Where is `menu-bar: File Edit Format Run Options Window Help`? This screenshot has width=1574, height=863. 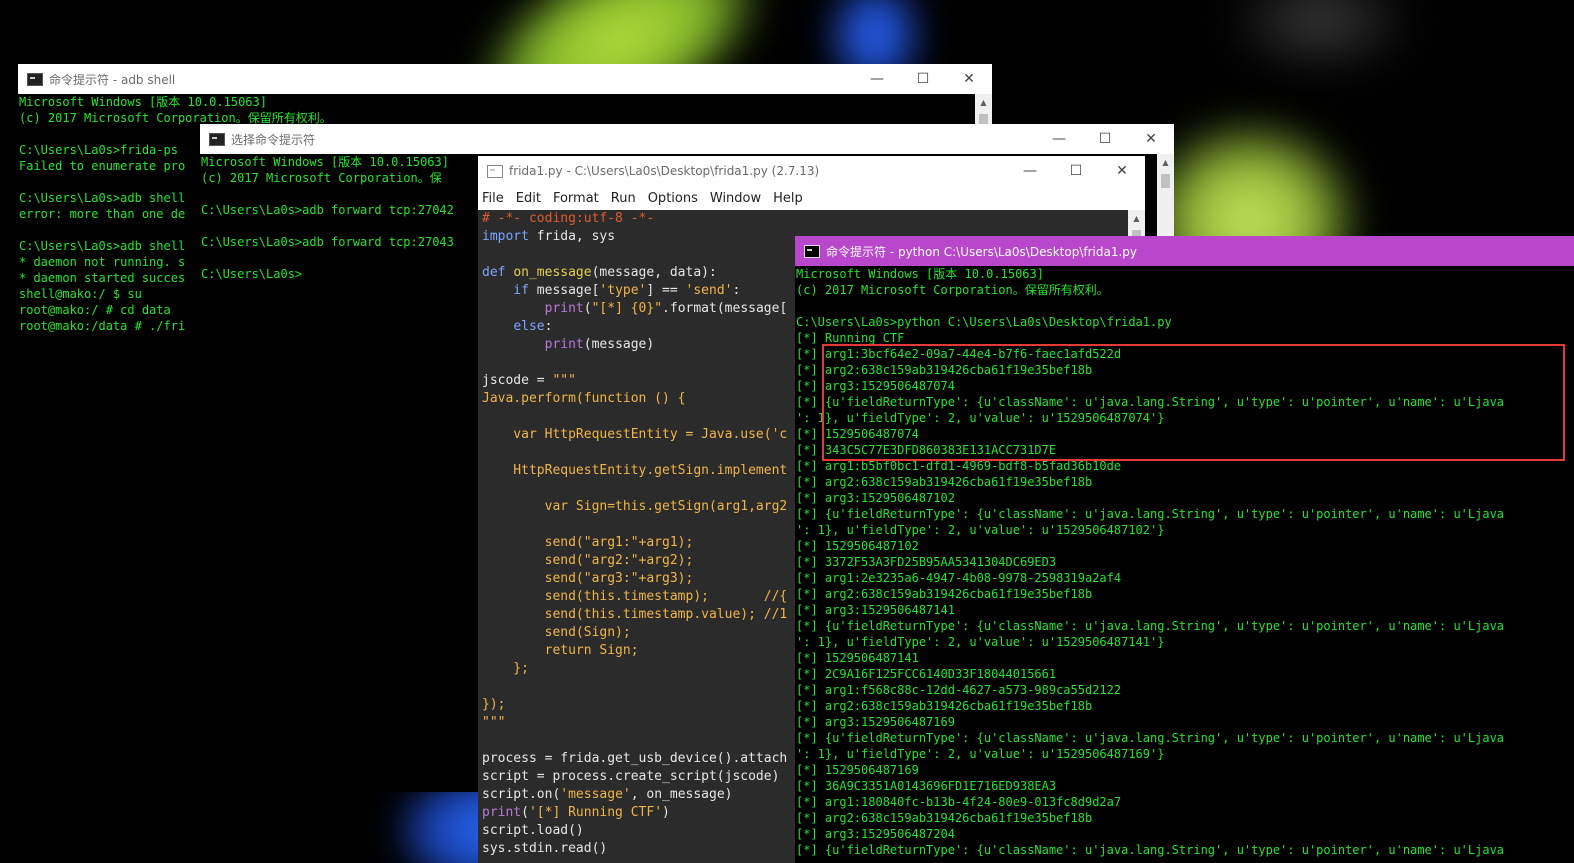 menu-bar: File Edit Format Run Options Window Help is located at coordinates (811, 198).